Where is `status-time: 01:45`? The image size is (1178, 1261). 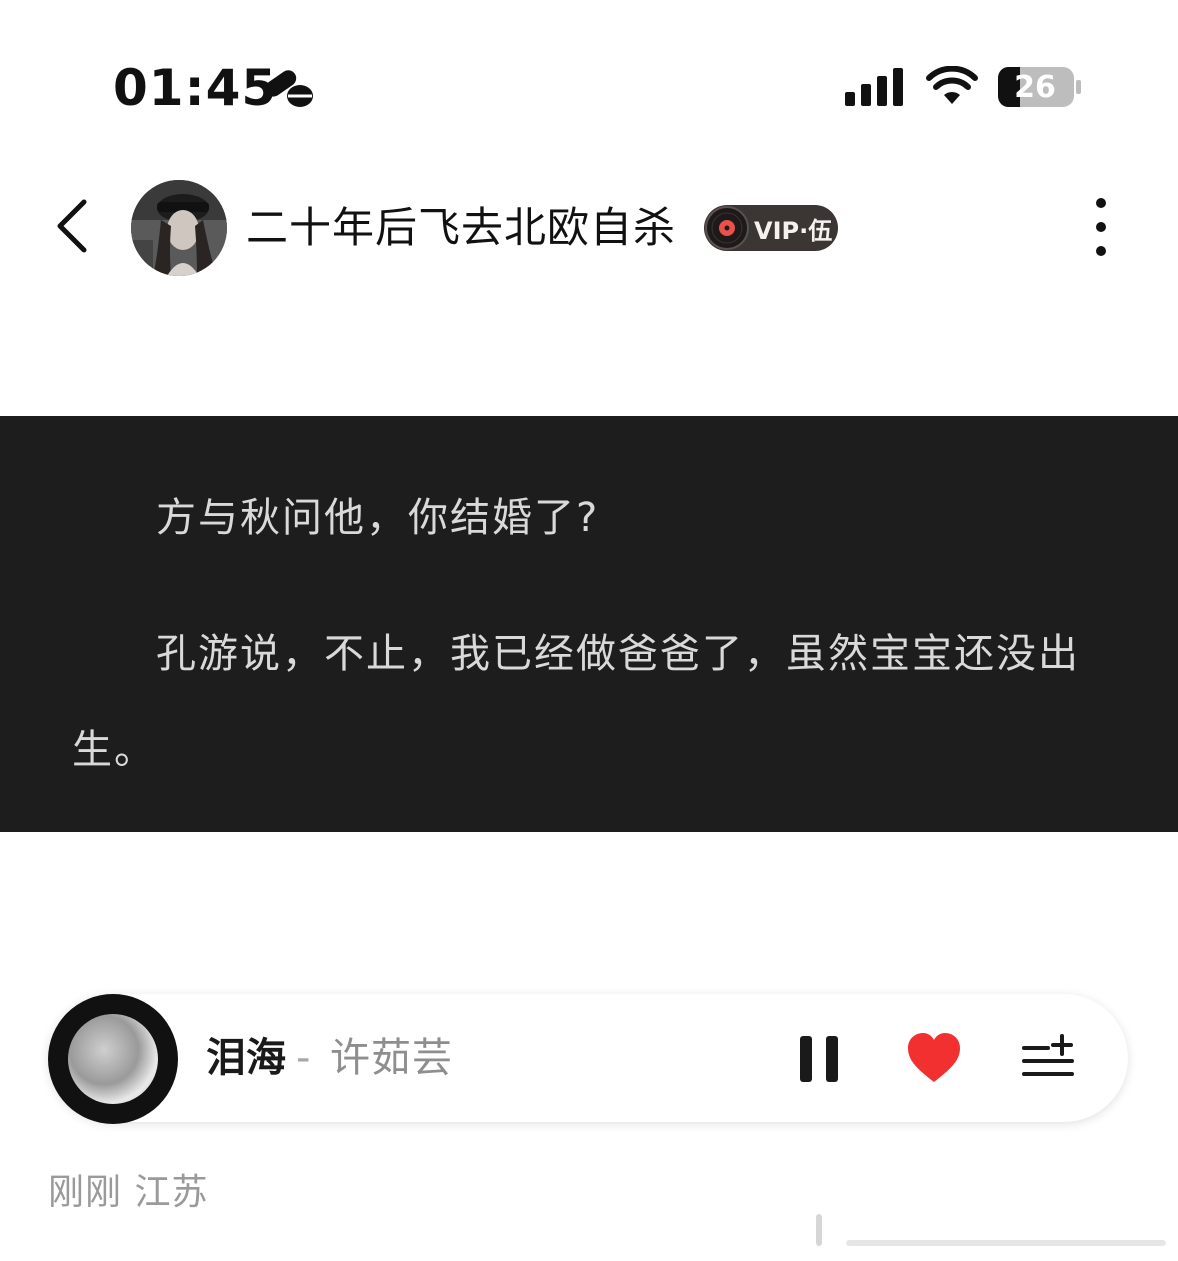
status-time: 01:45 is located at coordinates (195, 88).